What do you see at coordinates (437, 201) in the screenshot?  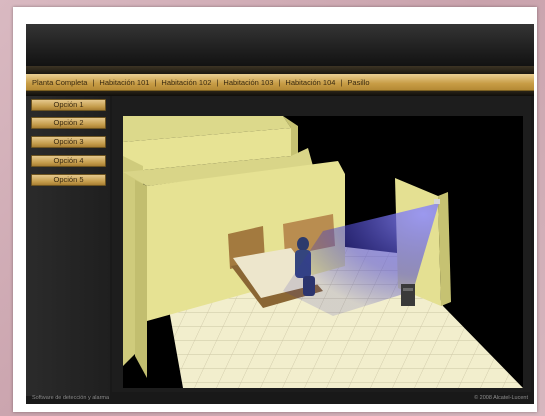 I see `motion-sensor` at bounding box center [437, 201].